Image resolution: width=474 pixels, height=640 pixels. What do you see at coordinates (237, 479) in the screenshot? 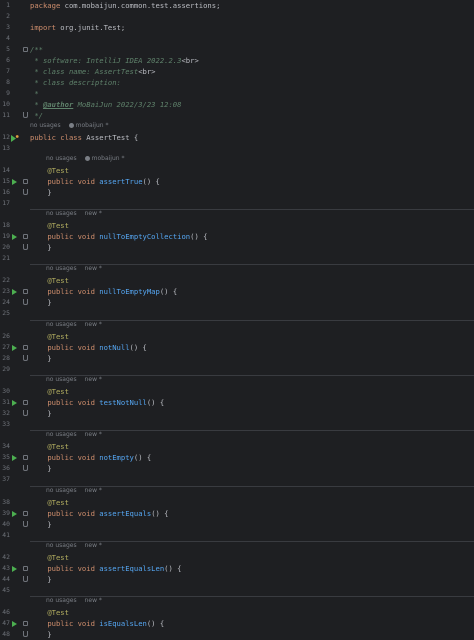
I see `code-line-37: 37` at bounding box center [237, 479].